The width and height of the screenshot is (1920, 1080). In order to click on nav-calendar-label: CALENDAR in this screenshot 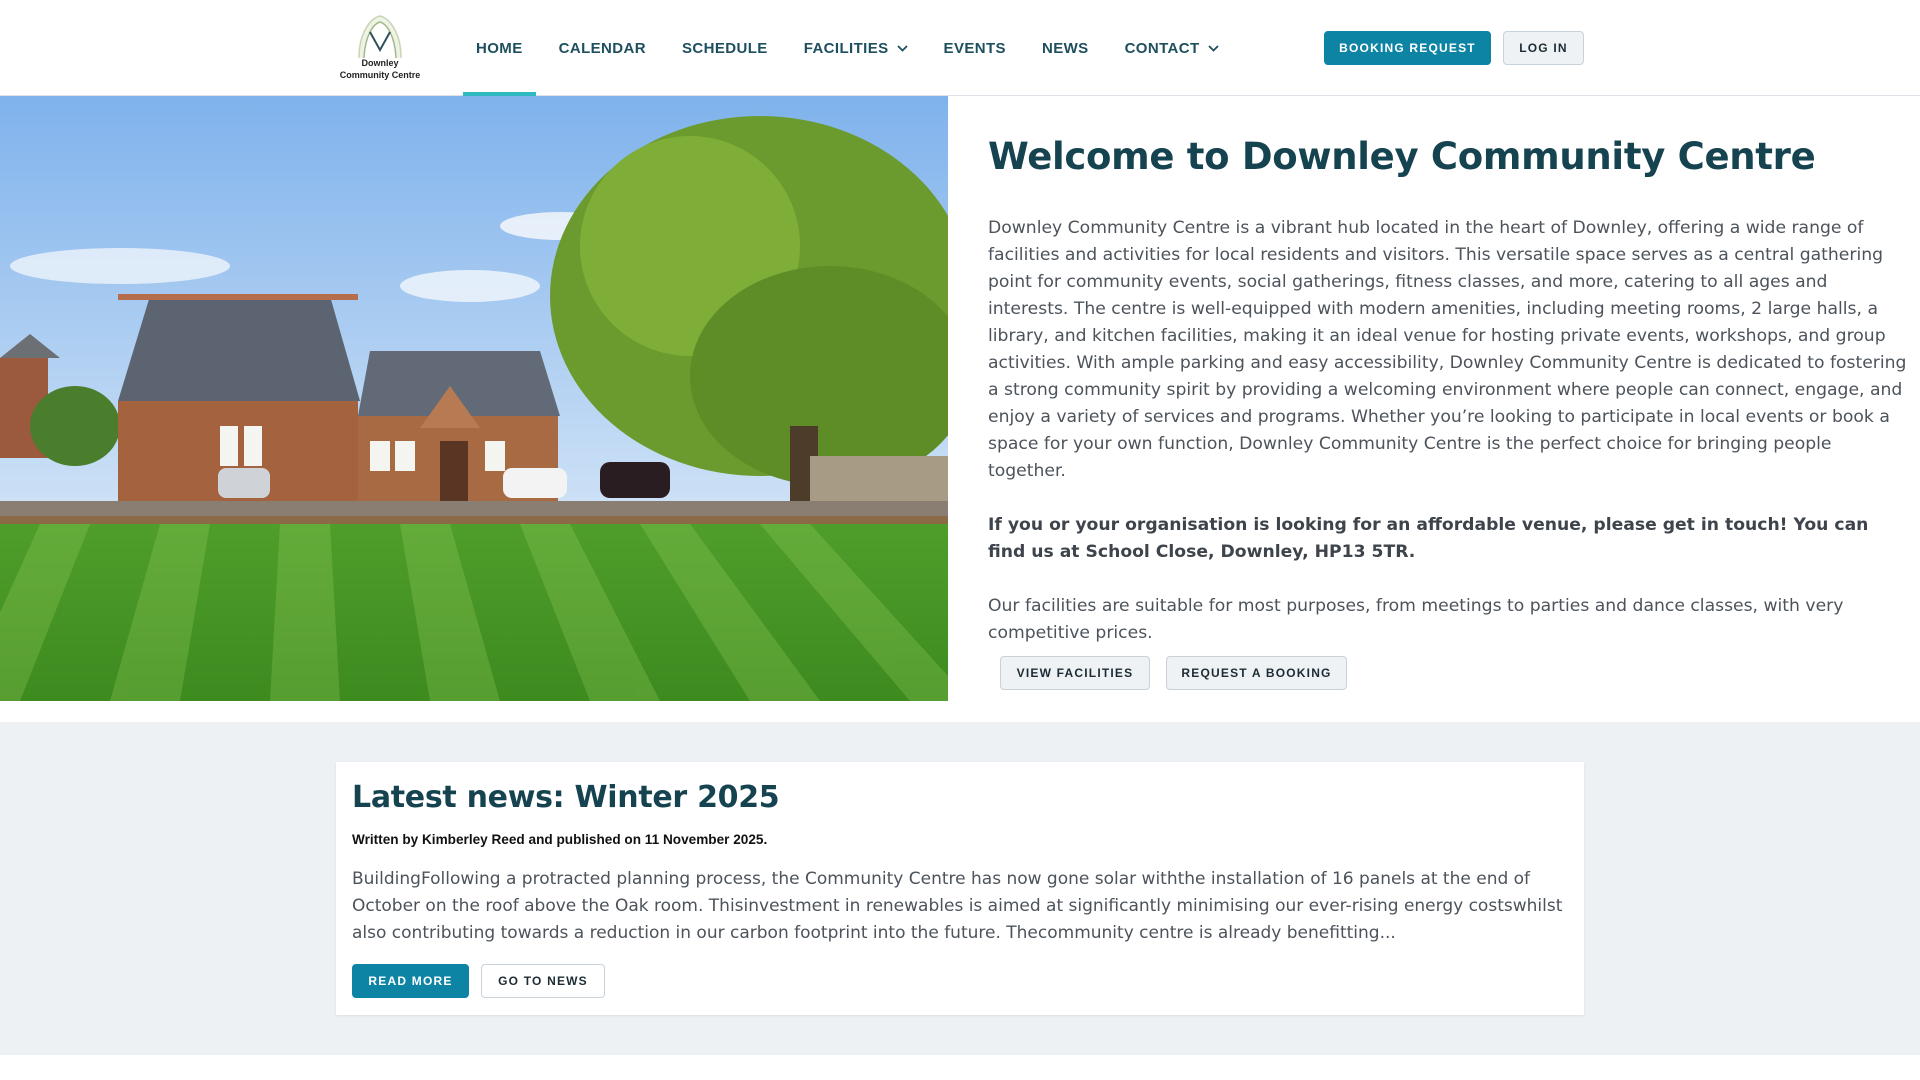, I will do `click(602, 48)`.